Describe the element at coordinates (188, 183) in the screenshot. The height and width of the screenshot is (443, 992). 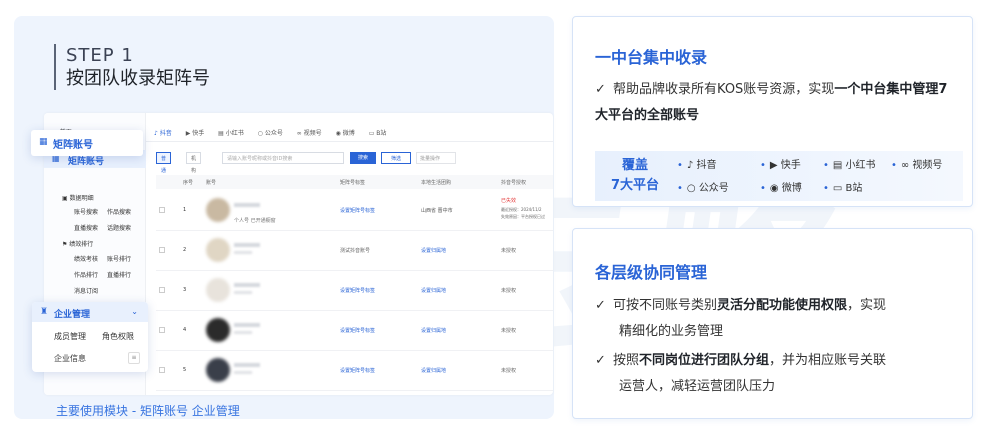
I see `col-header: 序号` at that location.